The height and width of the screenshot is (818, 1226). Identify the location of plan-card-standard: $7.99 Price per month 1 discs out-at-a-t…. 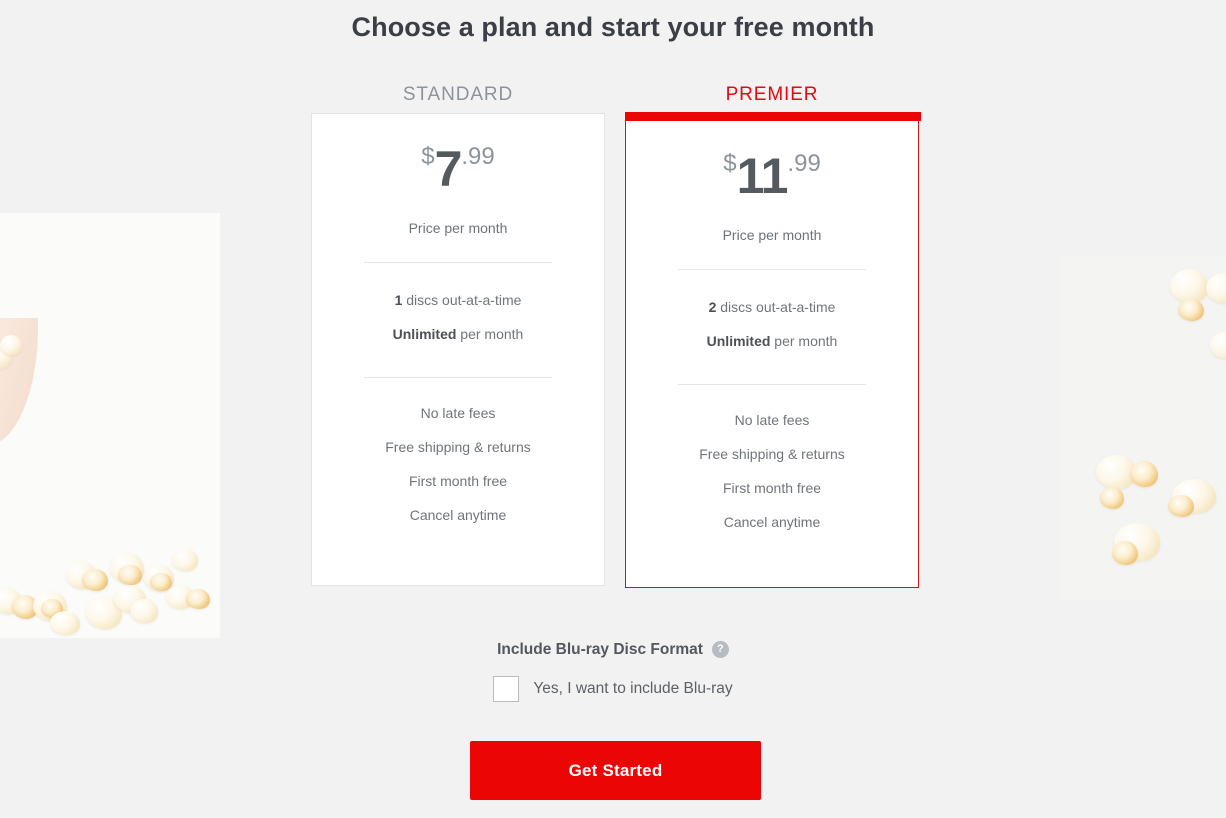
(458, 349).